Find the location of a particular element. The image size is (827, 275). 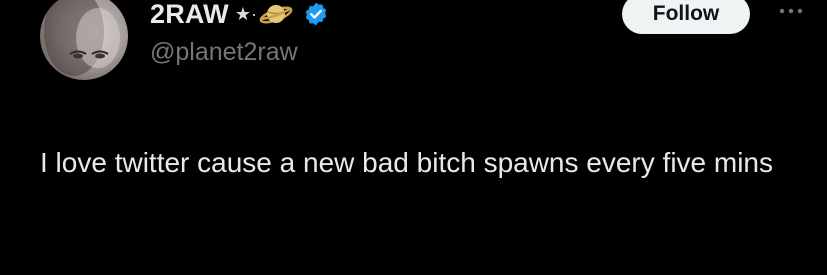

avatar is located at coordinates (84, 40).